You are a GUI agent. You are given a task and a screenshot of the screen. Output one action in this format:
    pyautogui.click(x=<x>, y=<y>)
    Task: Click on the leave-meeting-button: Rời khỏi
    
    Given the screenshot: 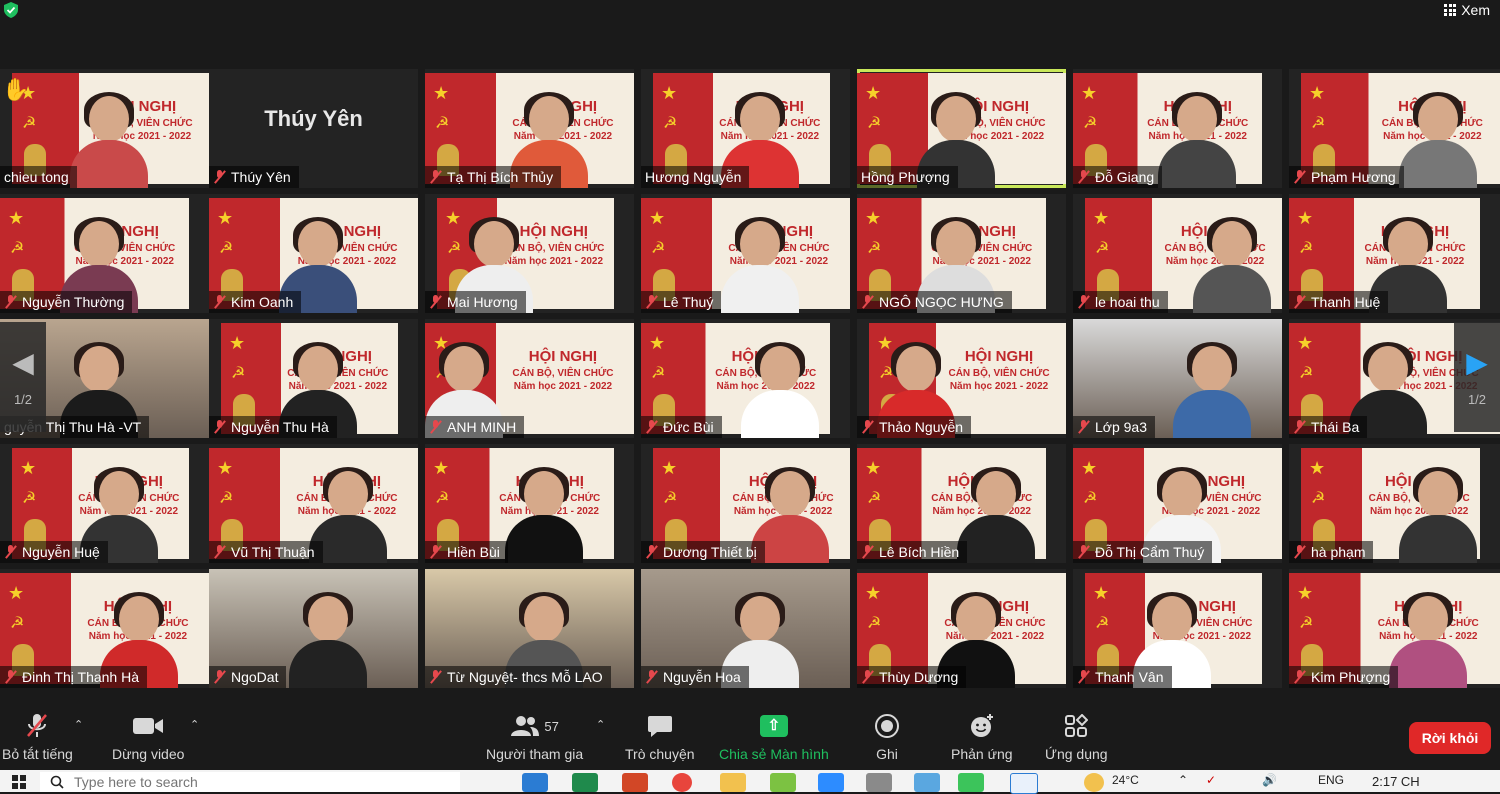 What is the action you would take?
    pyautogui.click(x=1450, y=738)
    